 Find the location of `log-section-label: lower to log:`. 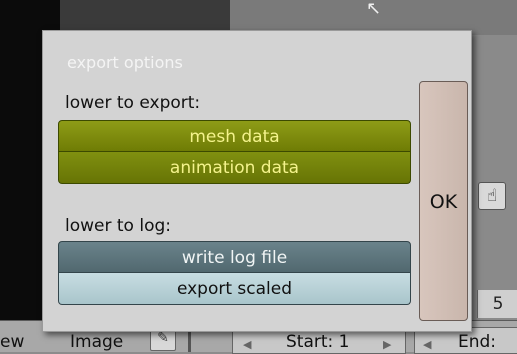

log-section-label: lower to log: is located at coordinates (118, 226).